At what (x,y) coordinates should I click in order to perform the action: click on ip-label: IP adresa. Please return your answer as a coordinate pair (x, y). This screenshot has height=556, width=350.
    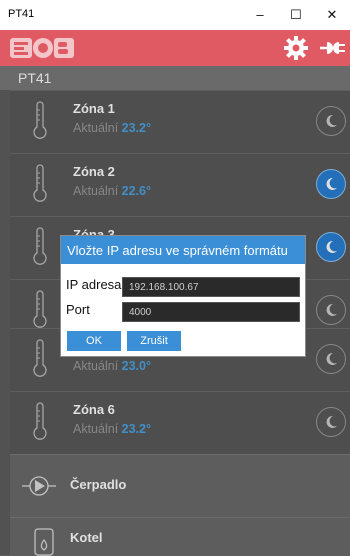
    Looking at the image, I should click on (94, 284).